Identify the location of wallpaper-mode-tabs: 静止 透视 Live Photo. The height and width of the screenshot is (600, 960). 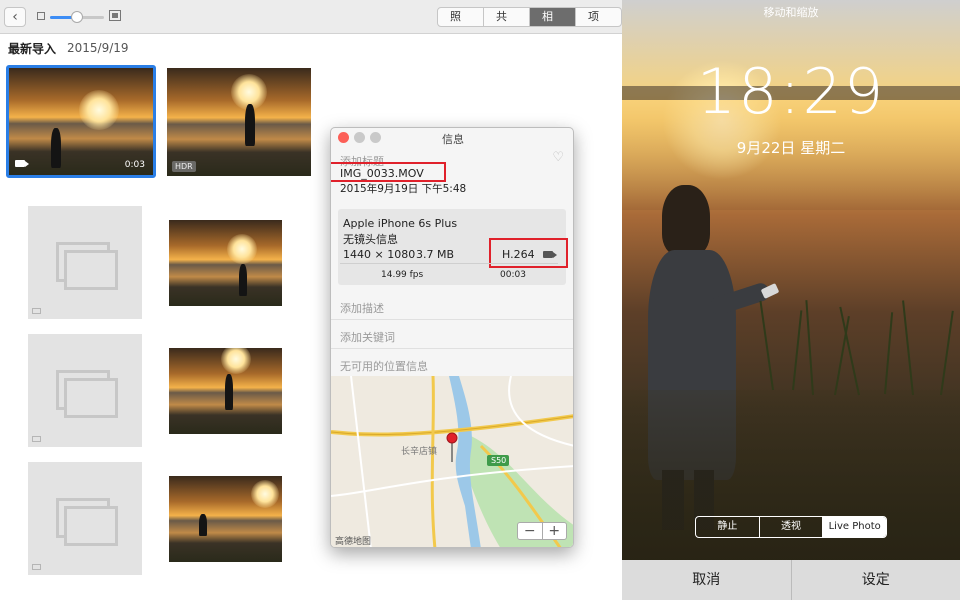
(791, 527).